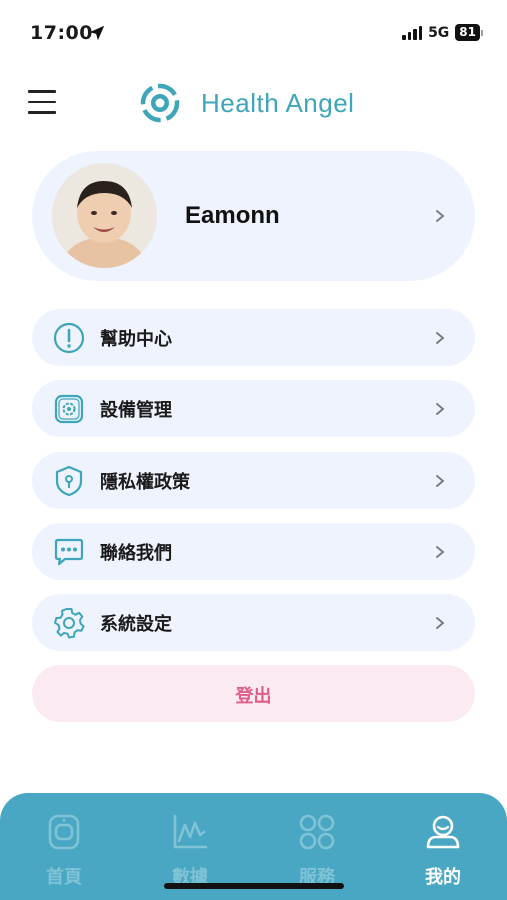 The image size is (507, 900). I want to click on tab-profile: 我的, so click(443, 846).